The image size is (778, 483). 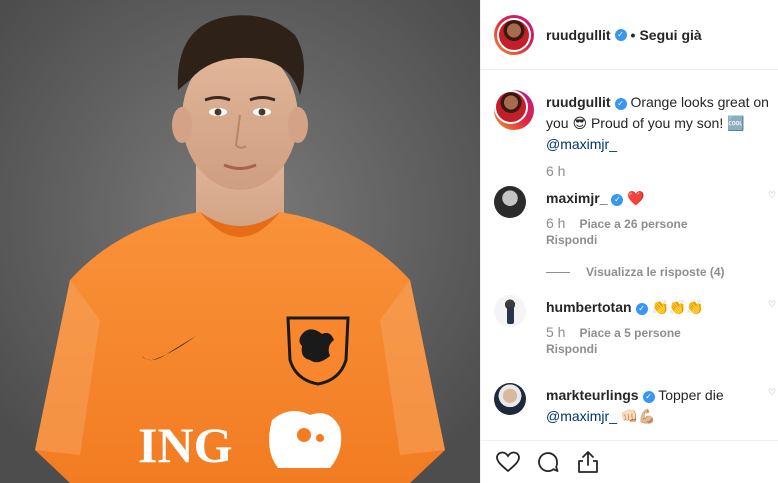 I want to click on view-replies-button: Visualizza le risposte (4), so click(x=662, y=272).